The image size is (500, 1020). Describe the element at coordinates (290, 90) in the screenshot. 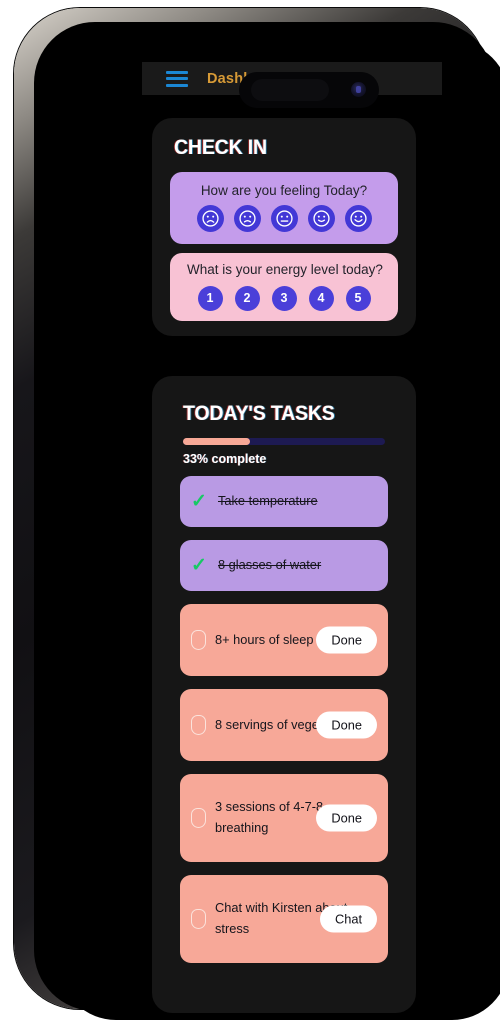

I see `earpiece-speaker` at that location.